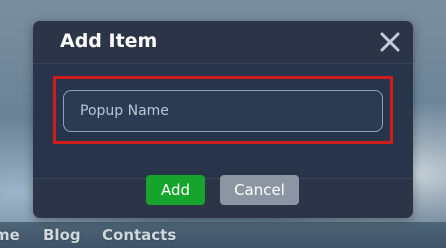 The height and width of the screenshot is (248, 446). Describe the element at coordinates (175, 190) in the screenshot. I see `add-button: Add` at that location.